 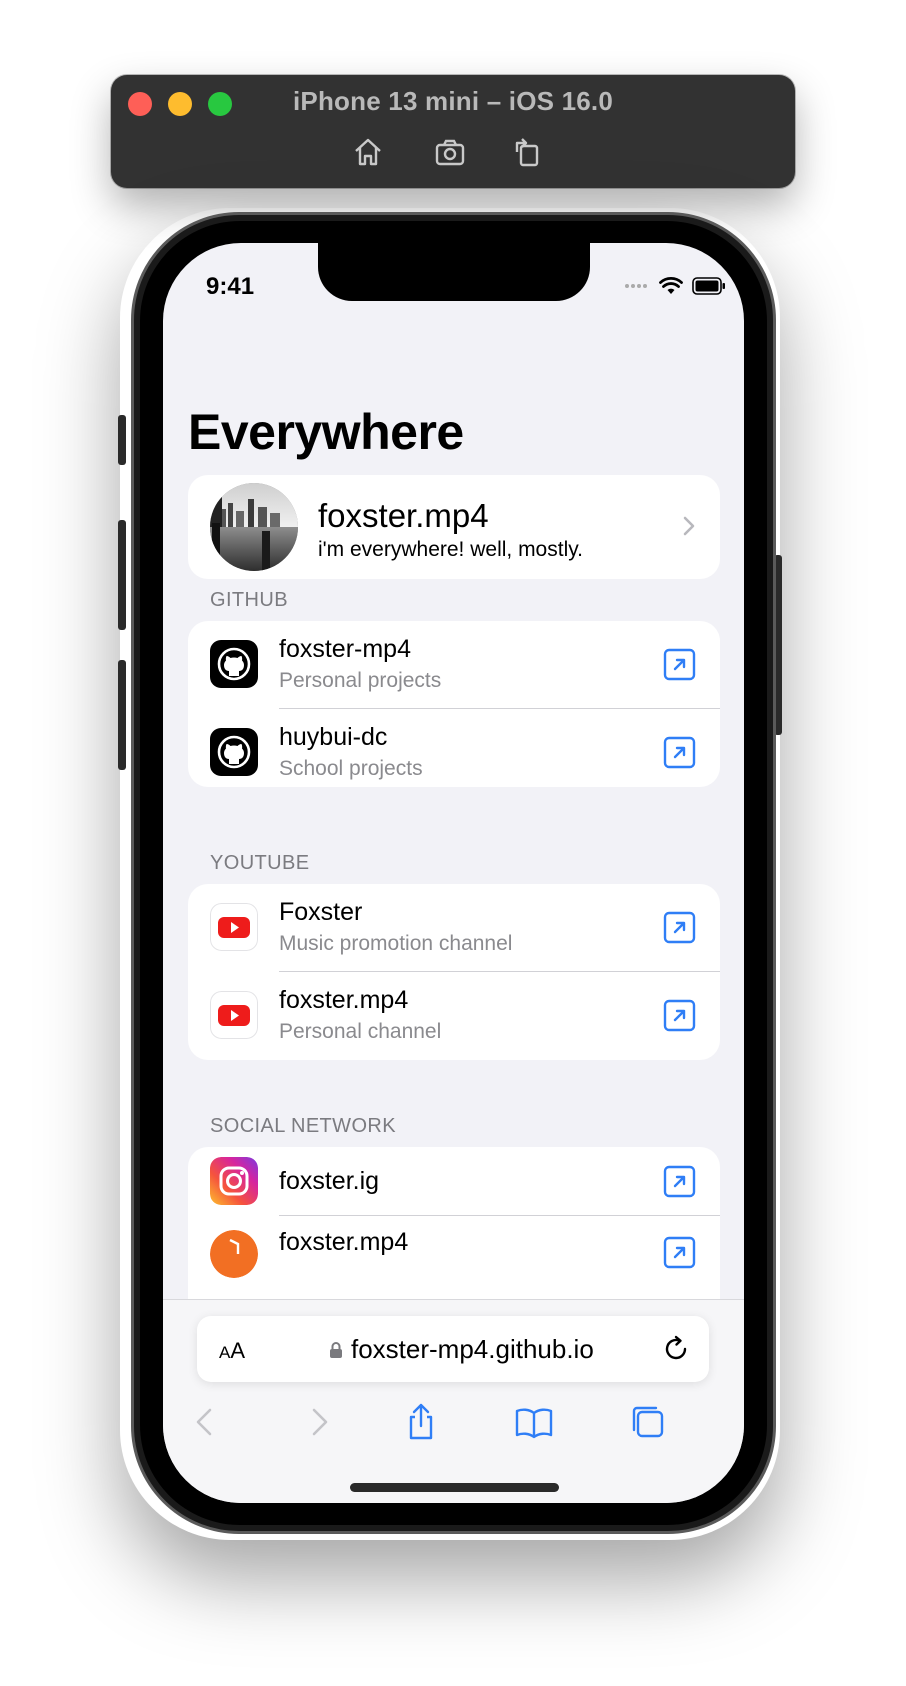 What do you see at coordinates (403, 515) in the screenshot?
I see `profile-name: foxster.mp4` at bounding box center [403, 515].